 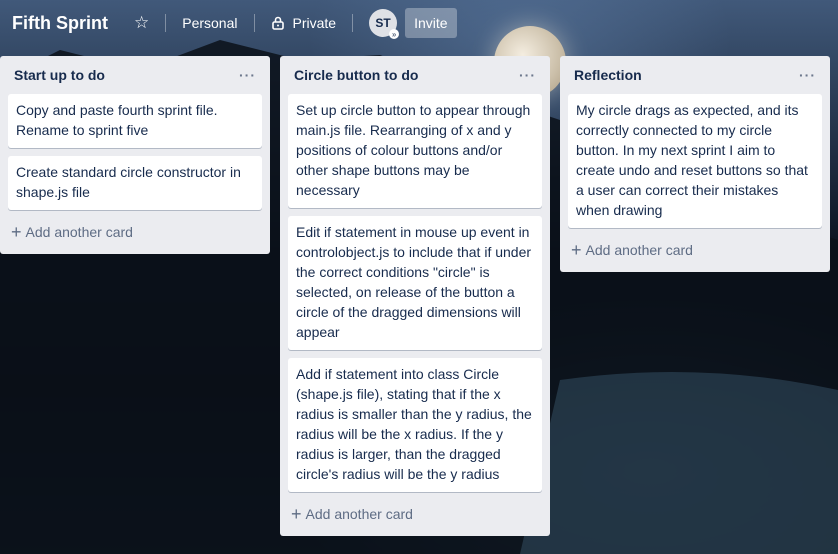 I want to click on invite-button: Invite, so click(x=431, y=23).